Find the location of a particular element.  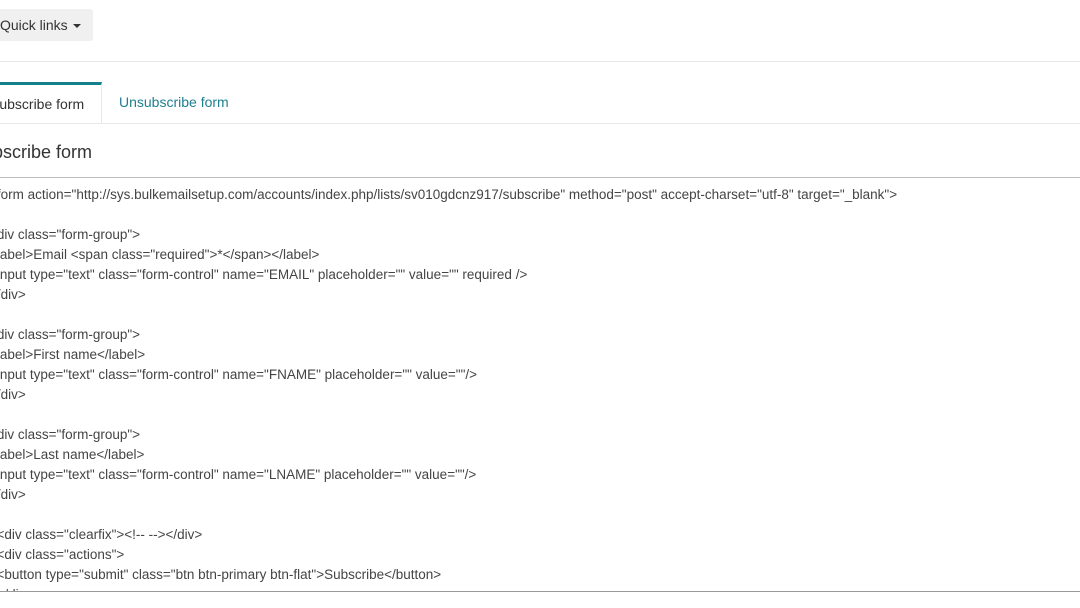

code-line: <label>First name</label> is located at coordinates (73, 354).